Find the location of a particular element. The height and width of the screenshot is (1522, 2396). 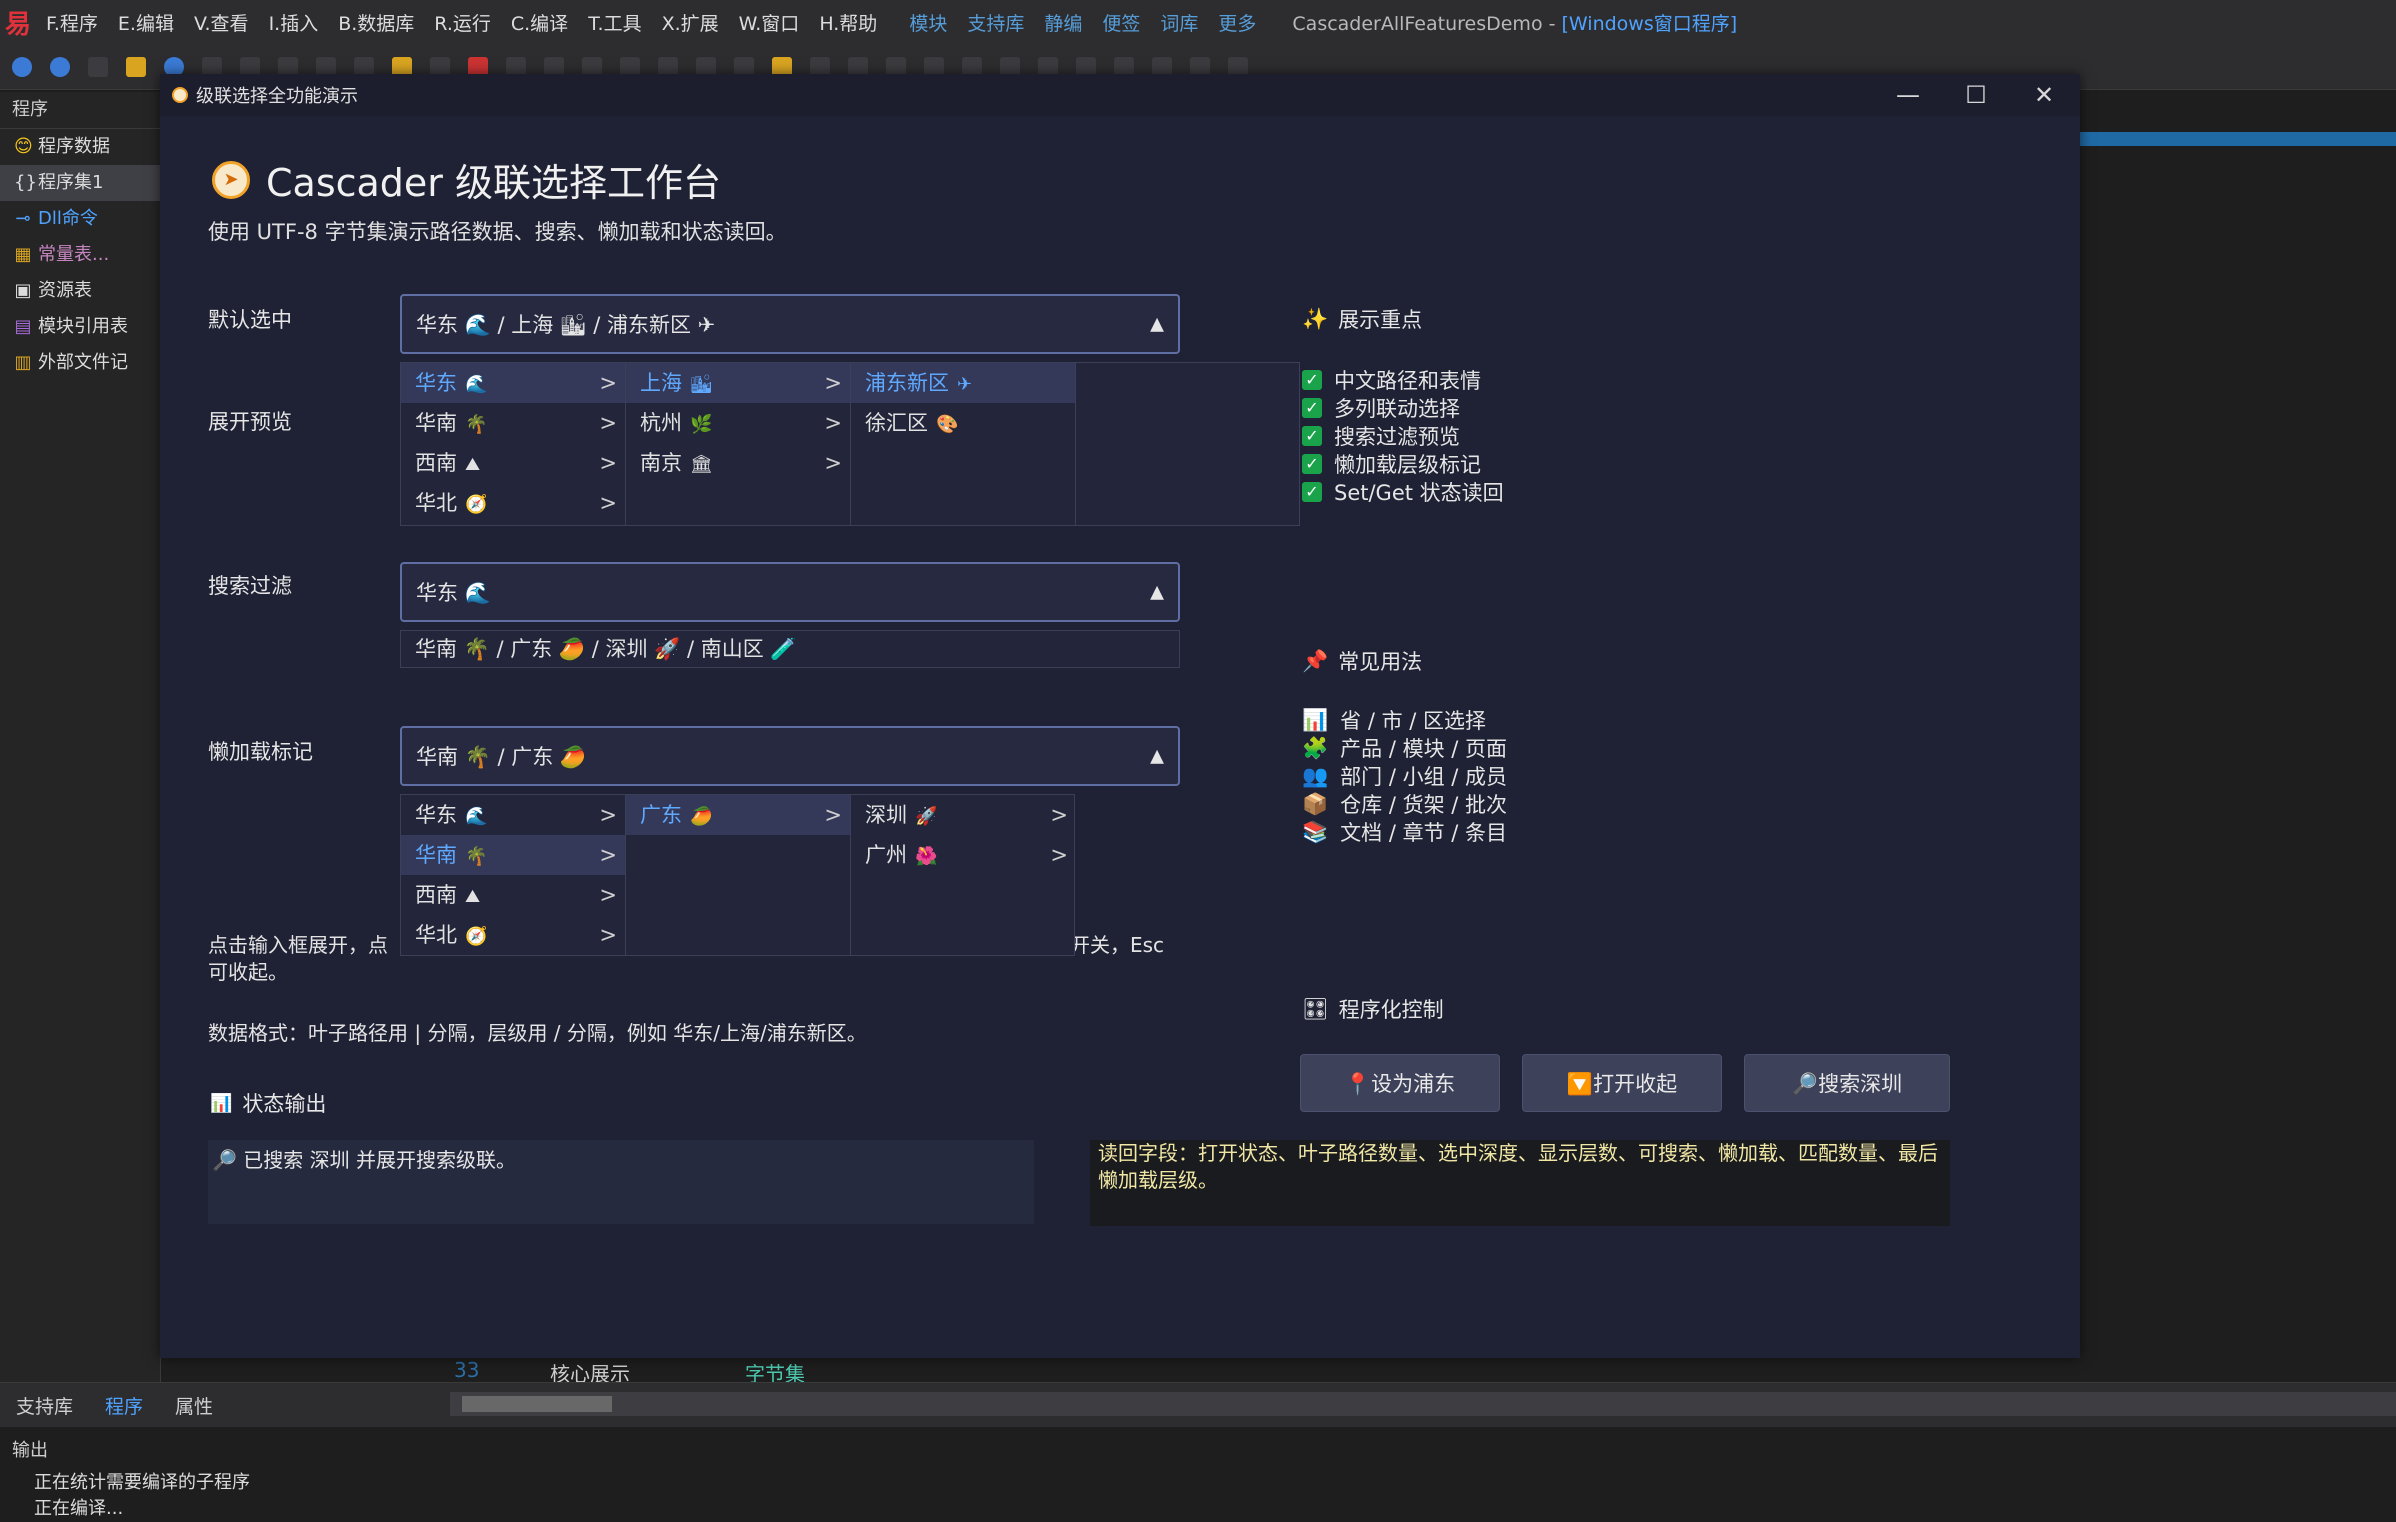

tree-item-external-files: ▥ 外部文件记 is located at coordinates (80, 363).